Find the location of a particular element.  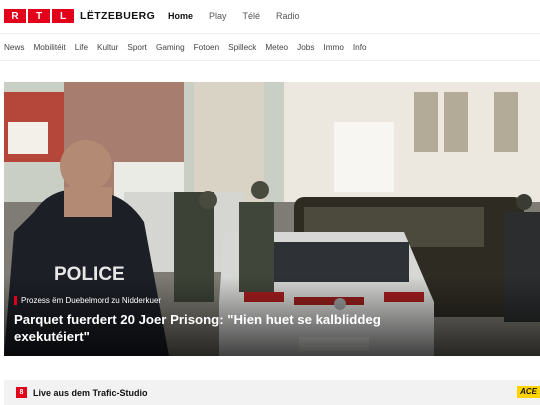

main-nav: Home Play Télé Radio is located at coordinates (234, 16).